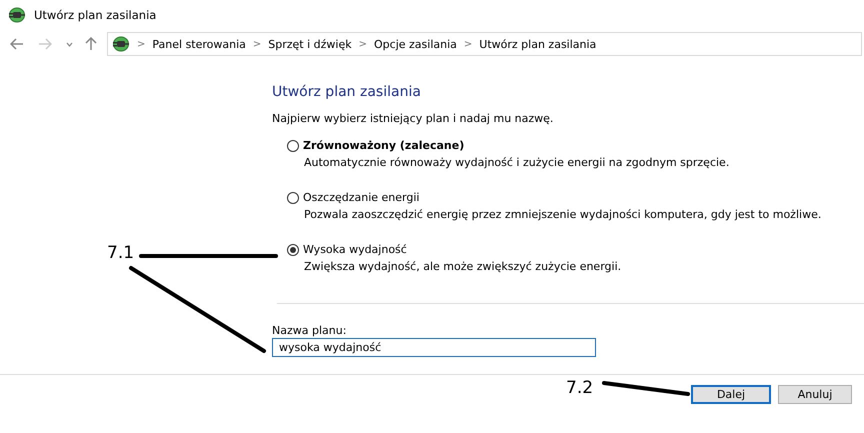 The width and height of the screenshot is (864, 433). Describe the element at coordinates (462, 266) in the screenshot. I see `plan-description: Zwiększa wydajność, ale może zwiększyć zużycie energii.` at that location.